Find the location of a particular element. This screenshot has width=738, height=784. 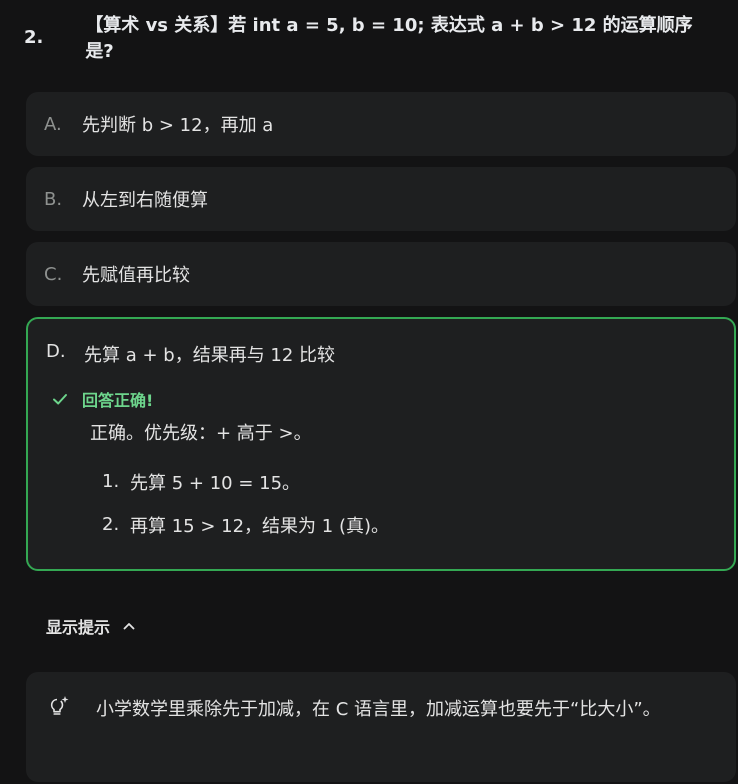

feedback-status: 回答正确! is located at coordinates (101, 399).